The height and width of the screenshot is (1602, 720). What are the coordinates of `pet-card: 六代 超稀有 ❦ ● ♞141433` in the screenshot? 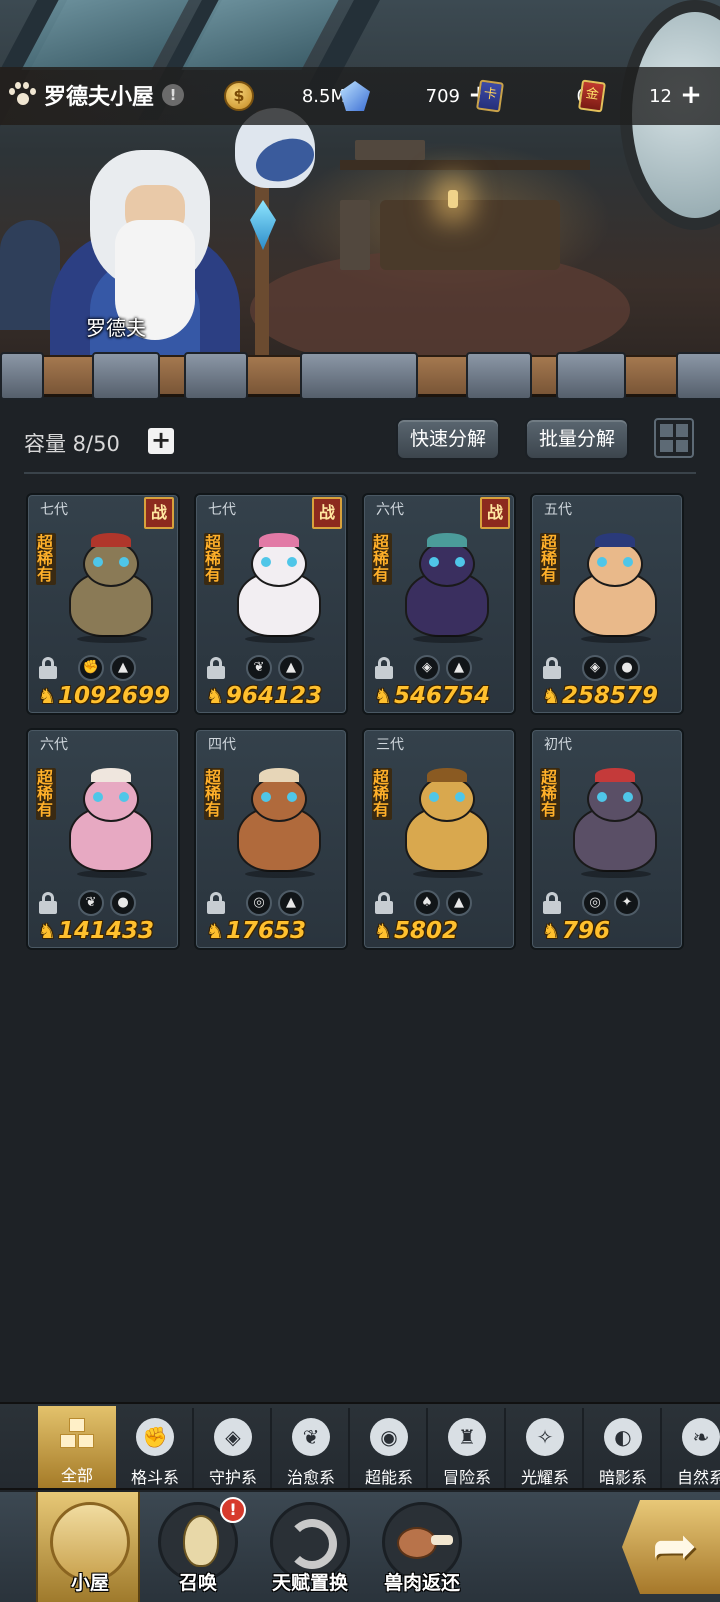 It's located at (103, 839).